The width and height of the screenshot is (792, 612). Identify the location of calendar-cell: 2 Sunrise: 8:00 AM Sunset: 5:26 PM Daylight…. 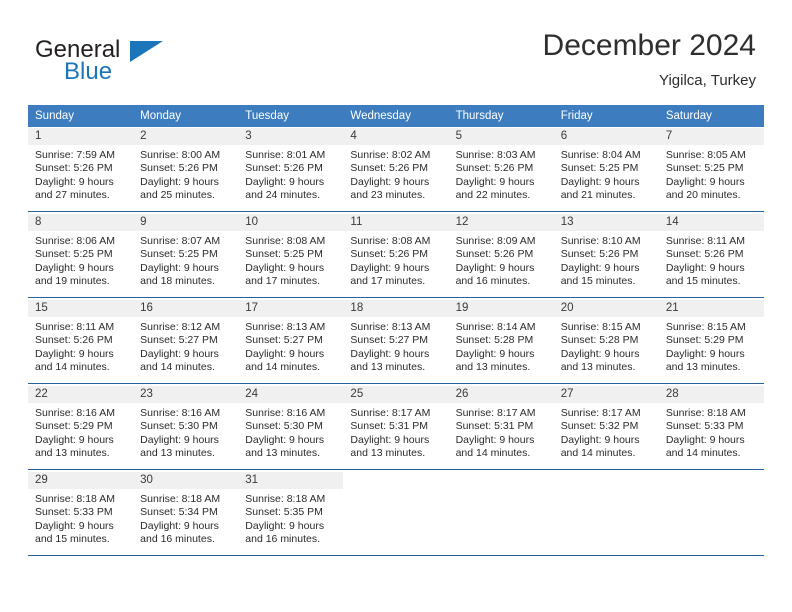
(186, 170).